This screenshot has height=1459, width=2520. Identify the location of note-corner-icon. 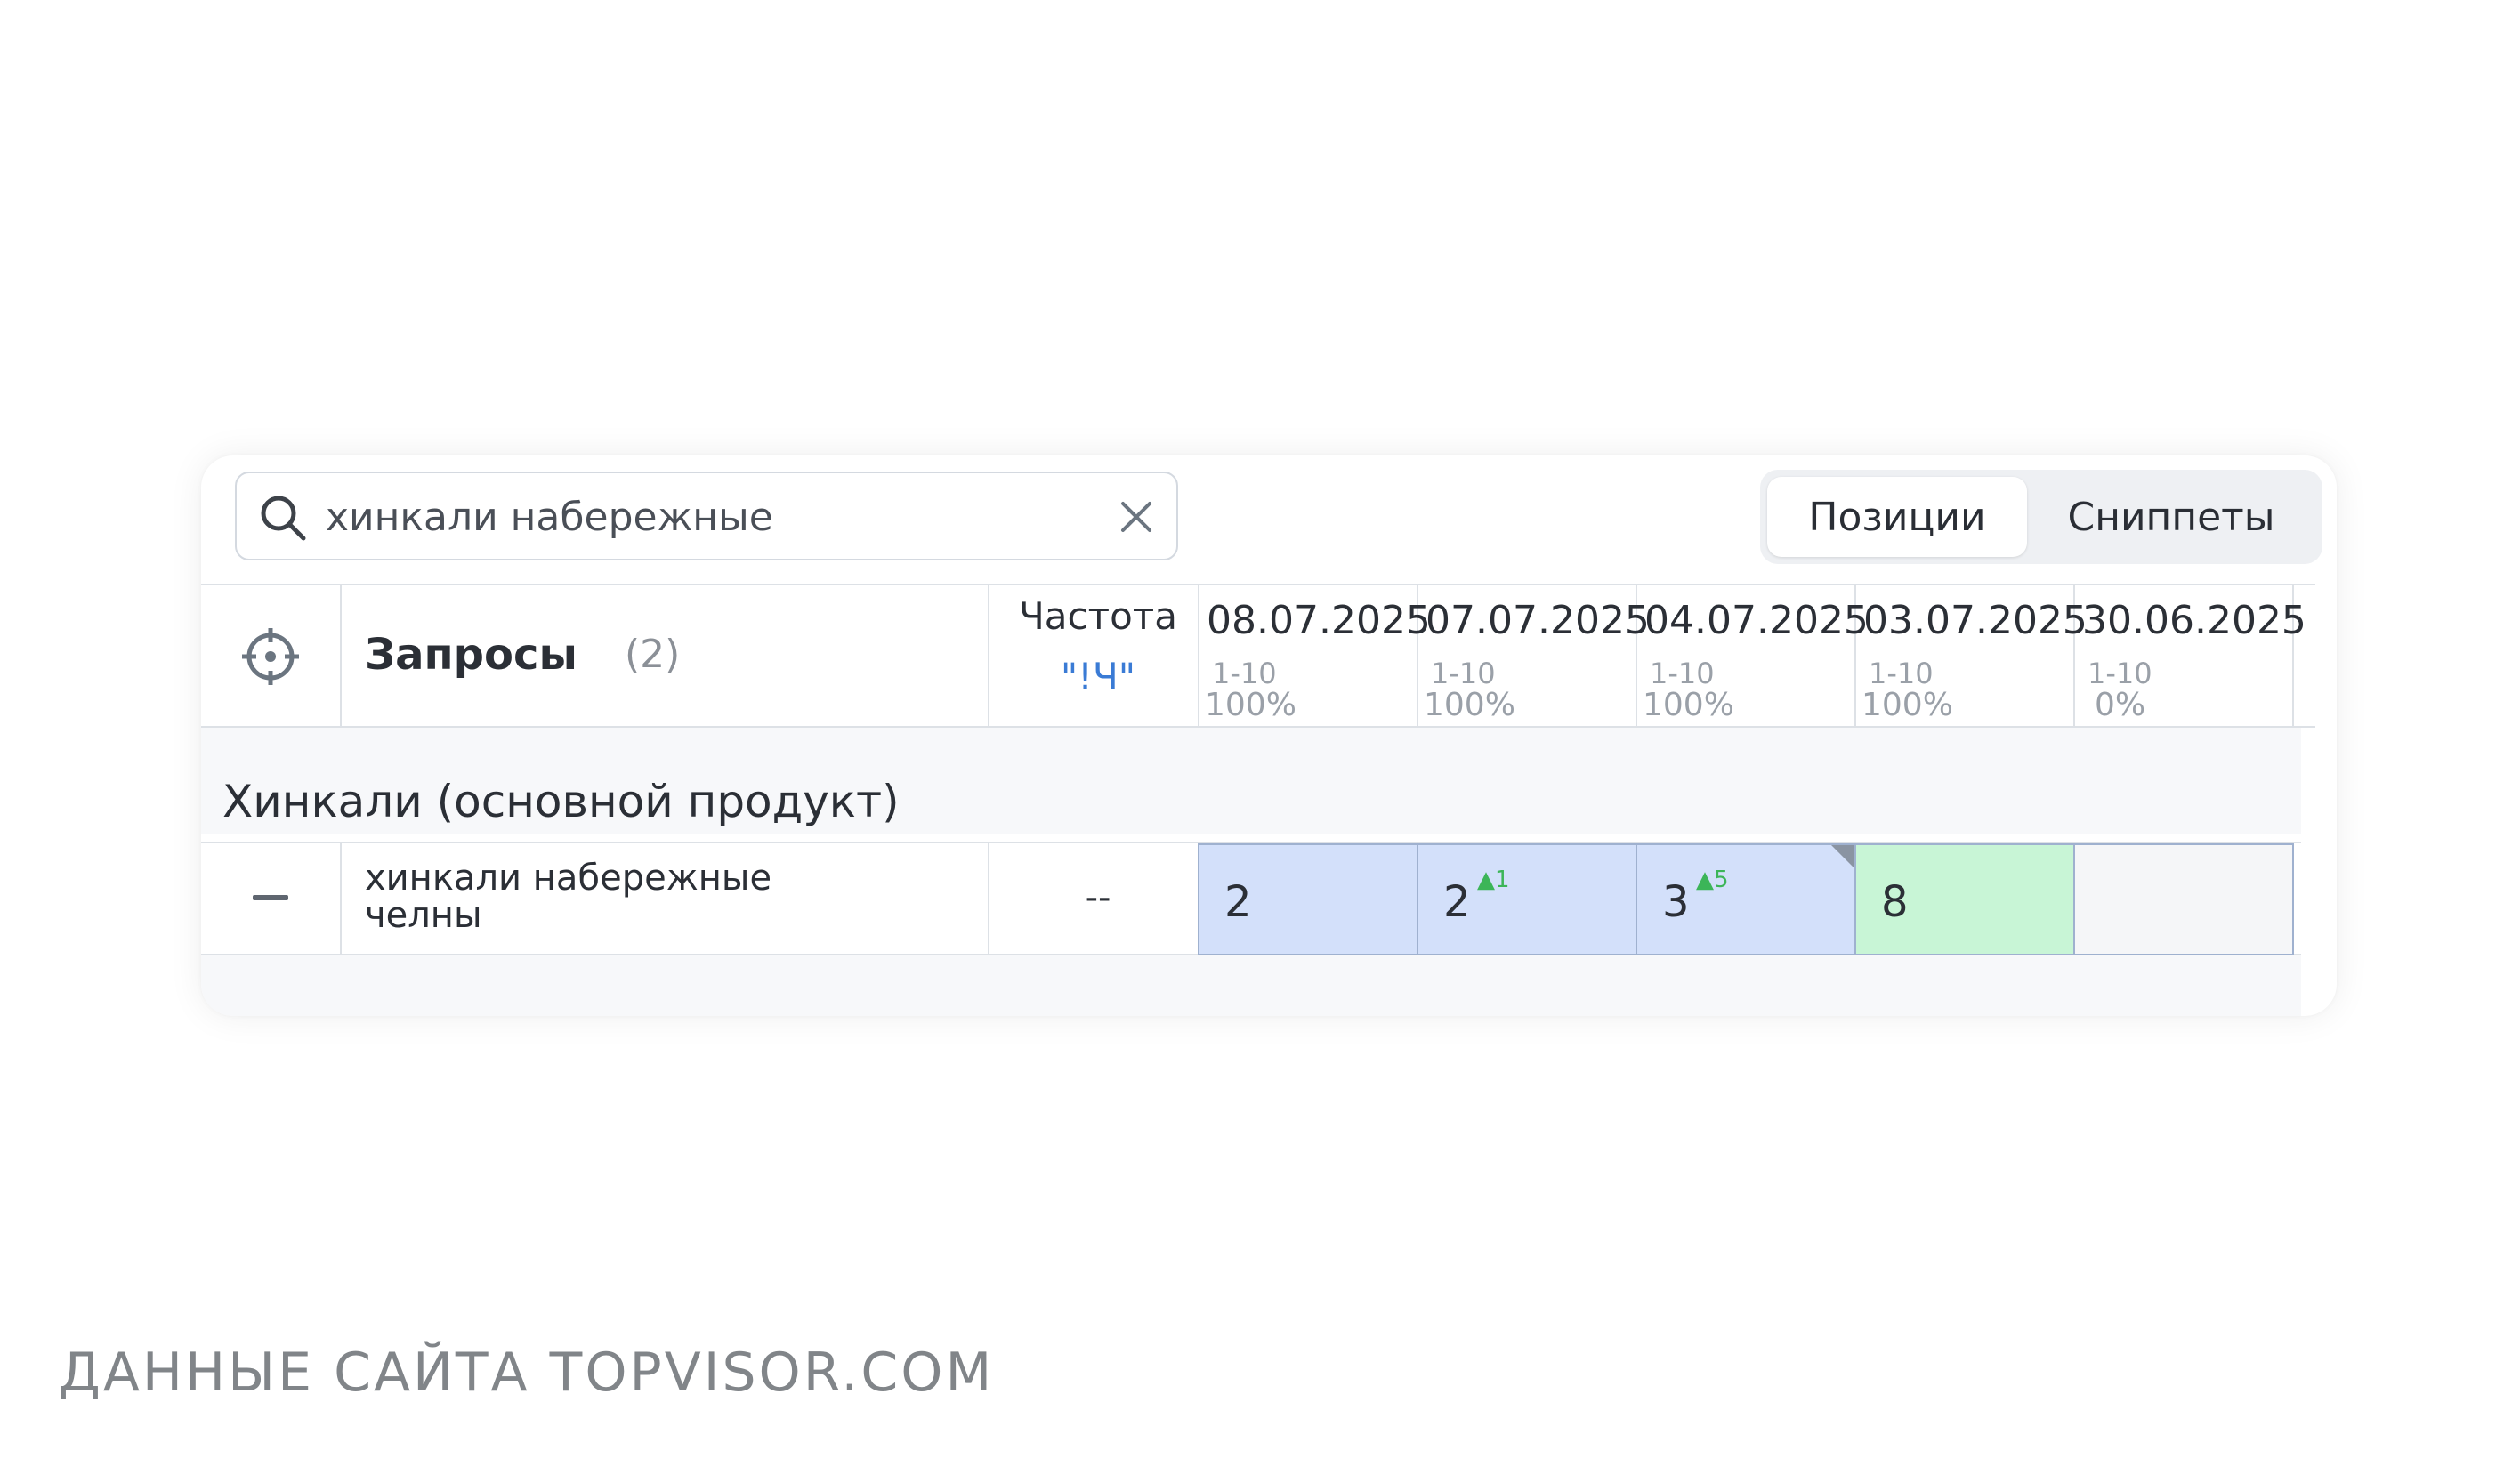
(1842, 856).